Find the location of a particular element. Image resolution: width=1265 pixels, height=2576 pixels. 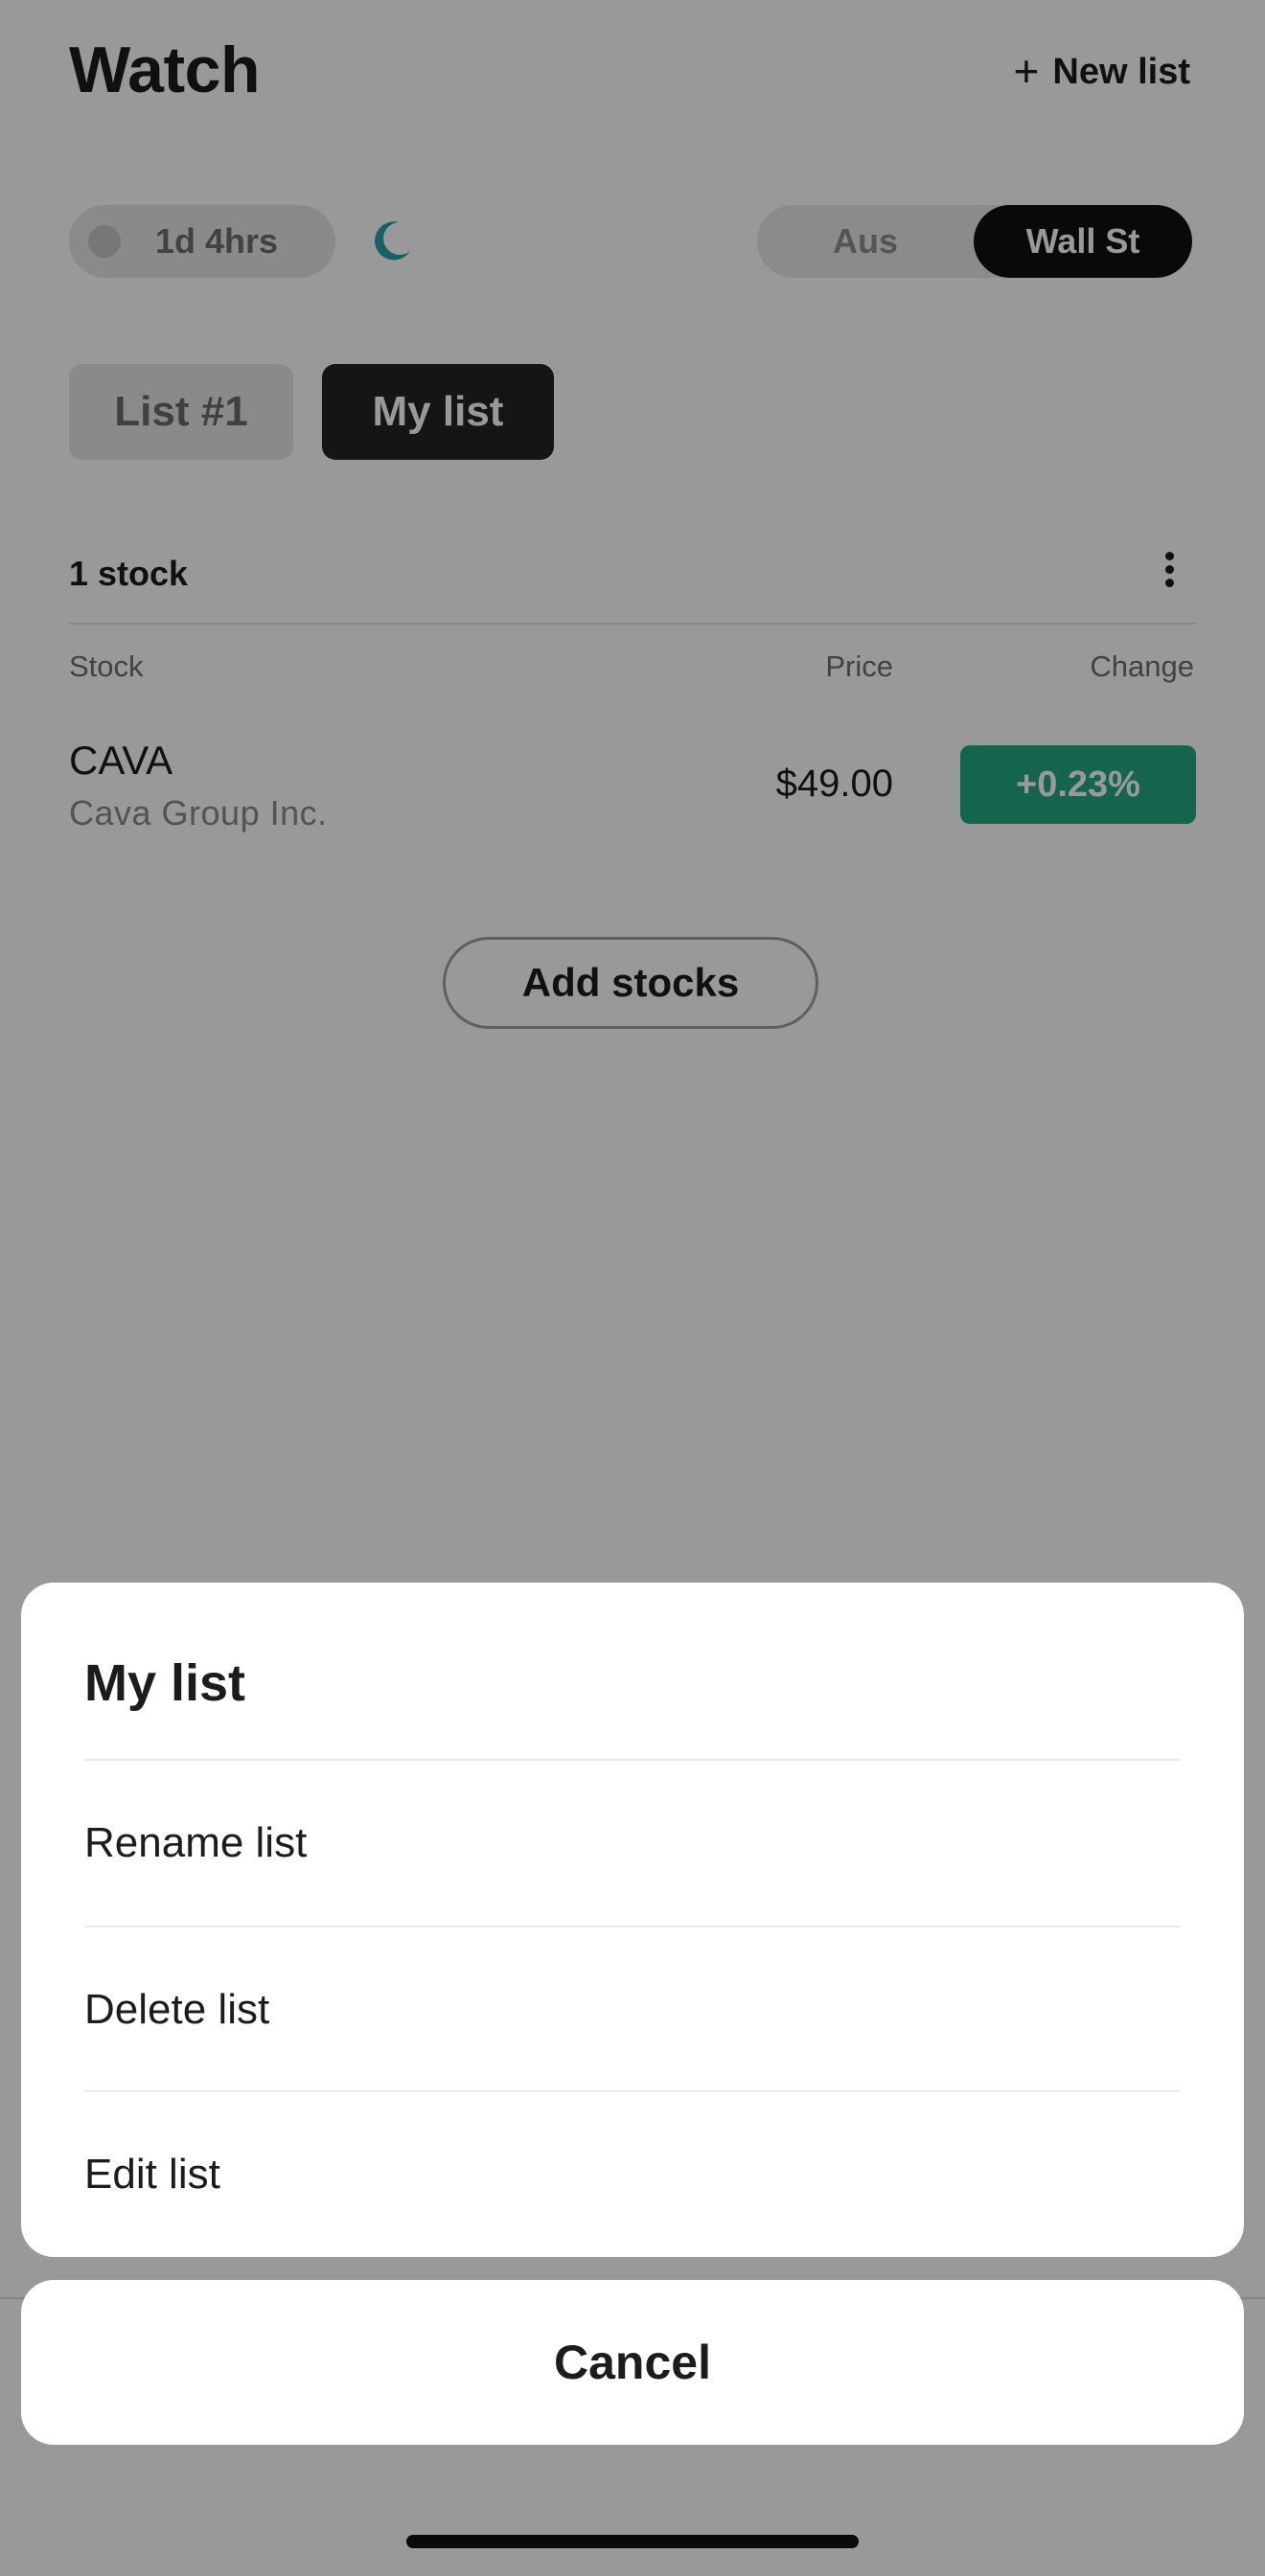

rename-list-button: Rename list is located at coordinates (632, 1843).